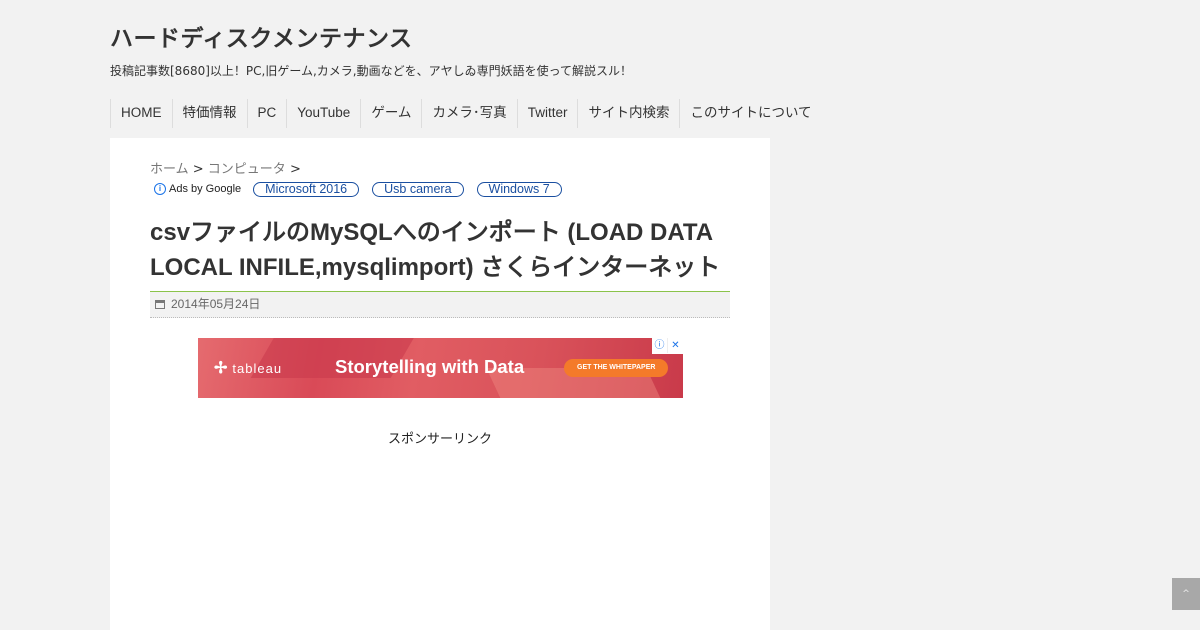 This screenshot has width=1200, height=630. What do you see at coordinates (675, 345) in the screenshot?
I see `adchoices-close-icon: ✕` at bounding box center [675, 345].